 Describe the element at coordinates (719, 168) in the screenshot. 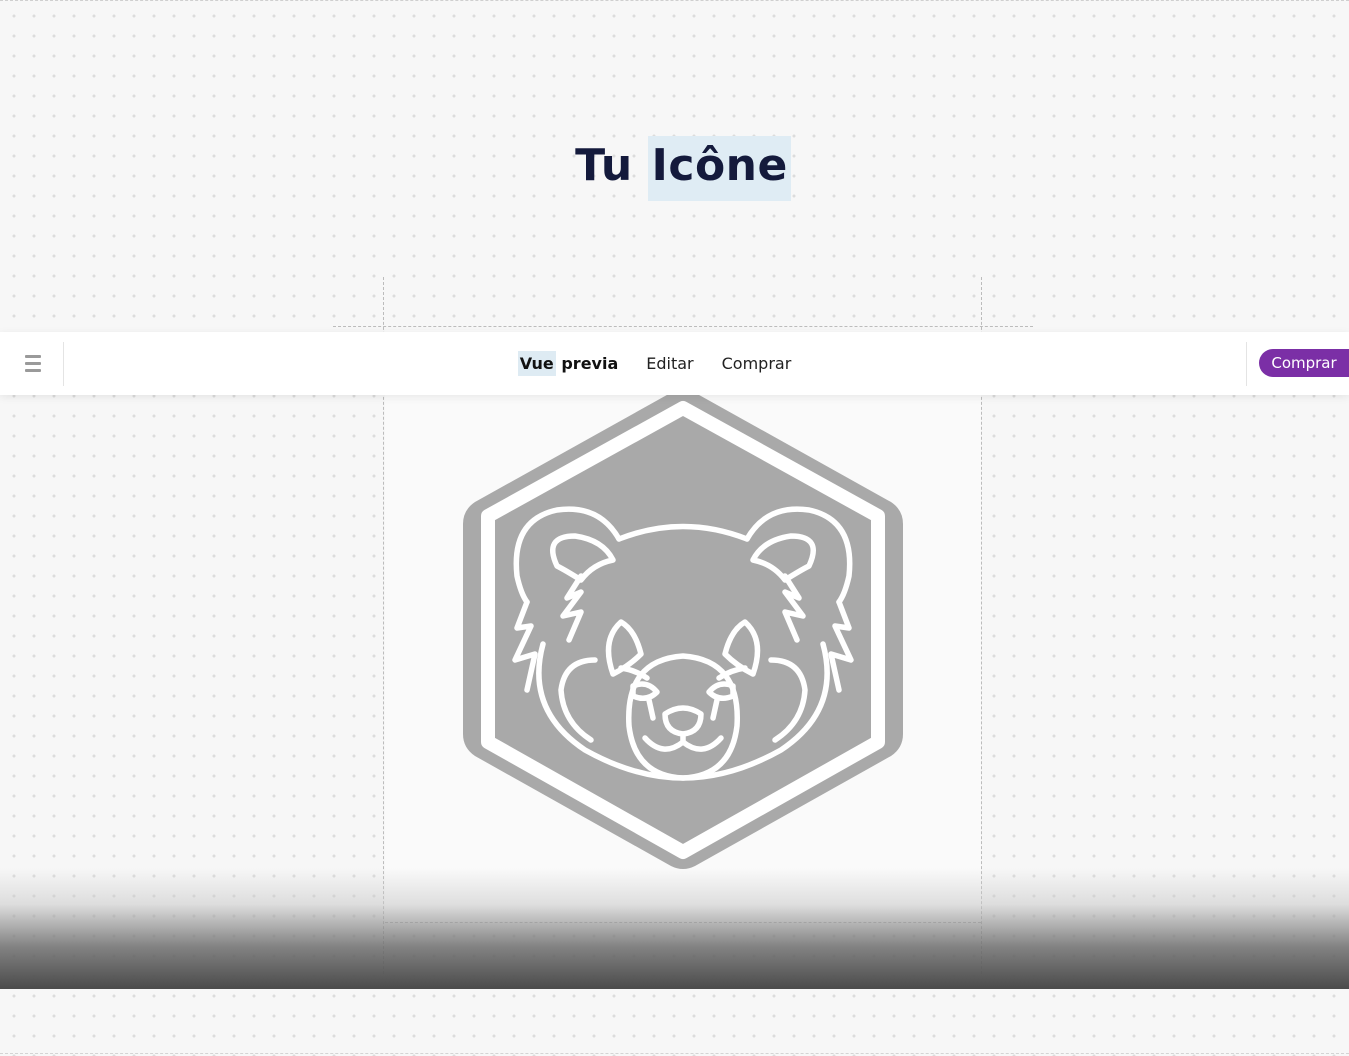

I see `title-word-2-highlighted: Icône` at that location.